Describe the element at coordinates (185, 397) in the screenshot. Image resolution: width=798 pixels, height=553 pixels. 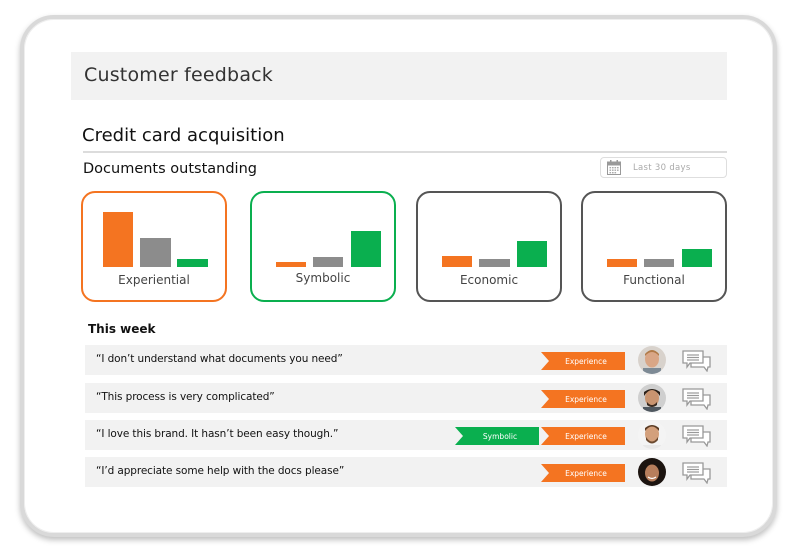
I see `feedback-quote: “This process is very complicated”` at that location.